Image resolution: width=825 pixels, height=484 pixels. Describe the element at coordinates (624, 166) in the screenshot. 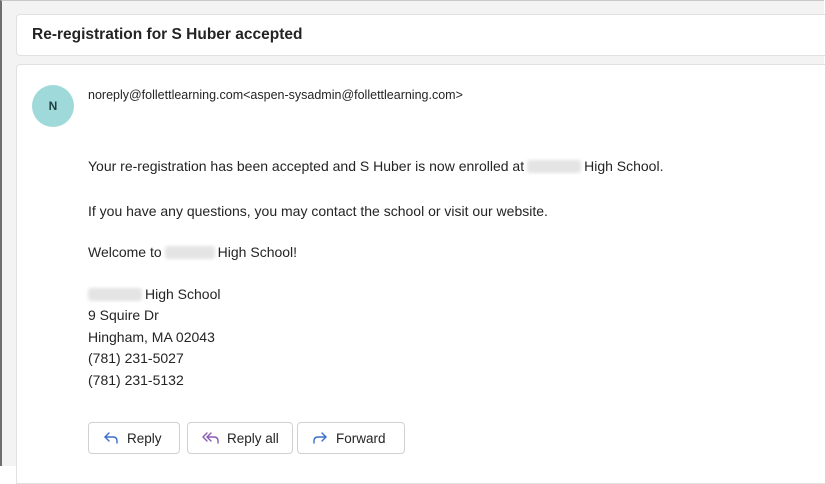

I see `body-line1-end: High School.` at that location.